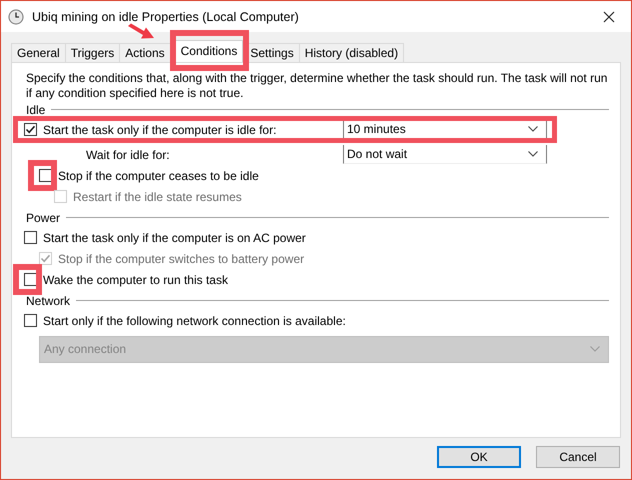 This screenshot has height=480, width=632. What do you see at coordinates (49, 301) in the screenshot?
I see `section-heading: Network` at bounding box center [49, 301].